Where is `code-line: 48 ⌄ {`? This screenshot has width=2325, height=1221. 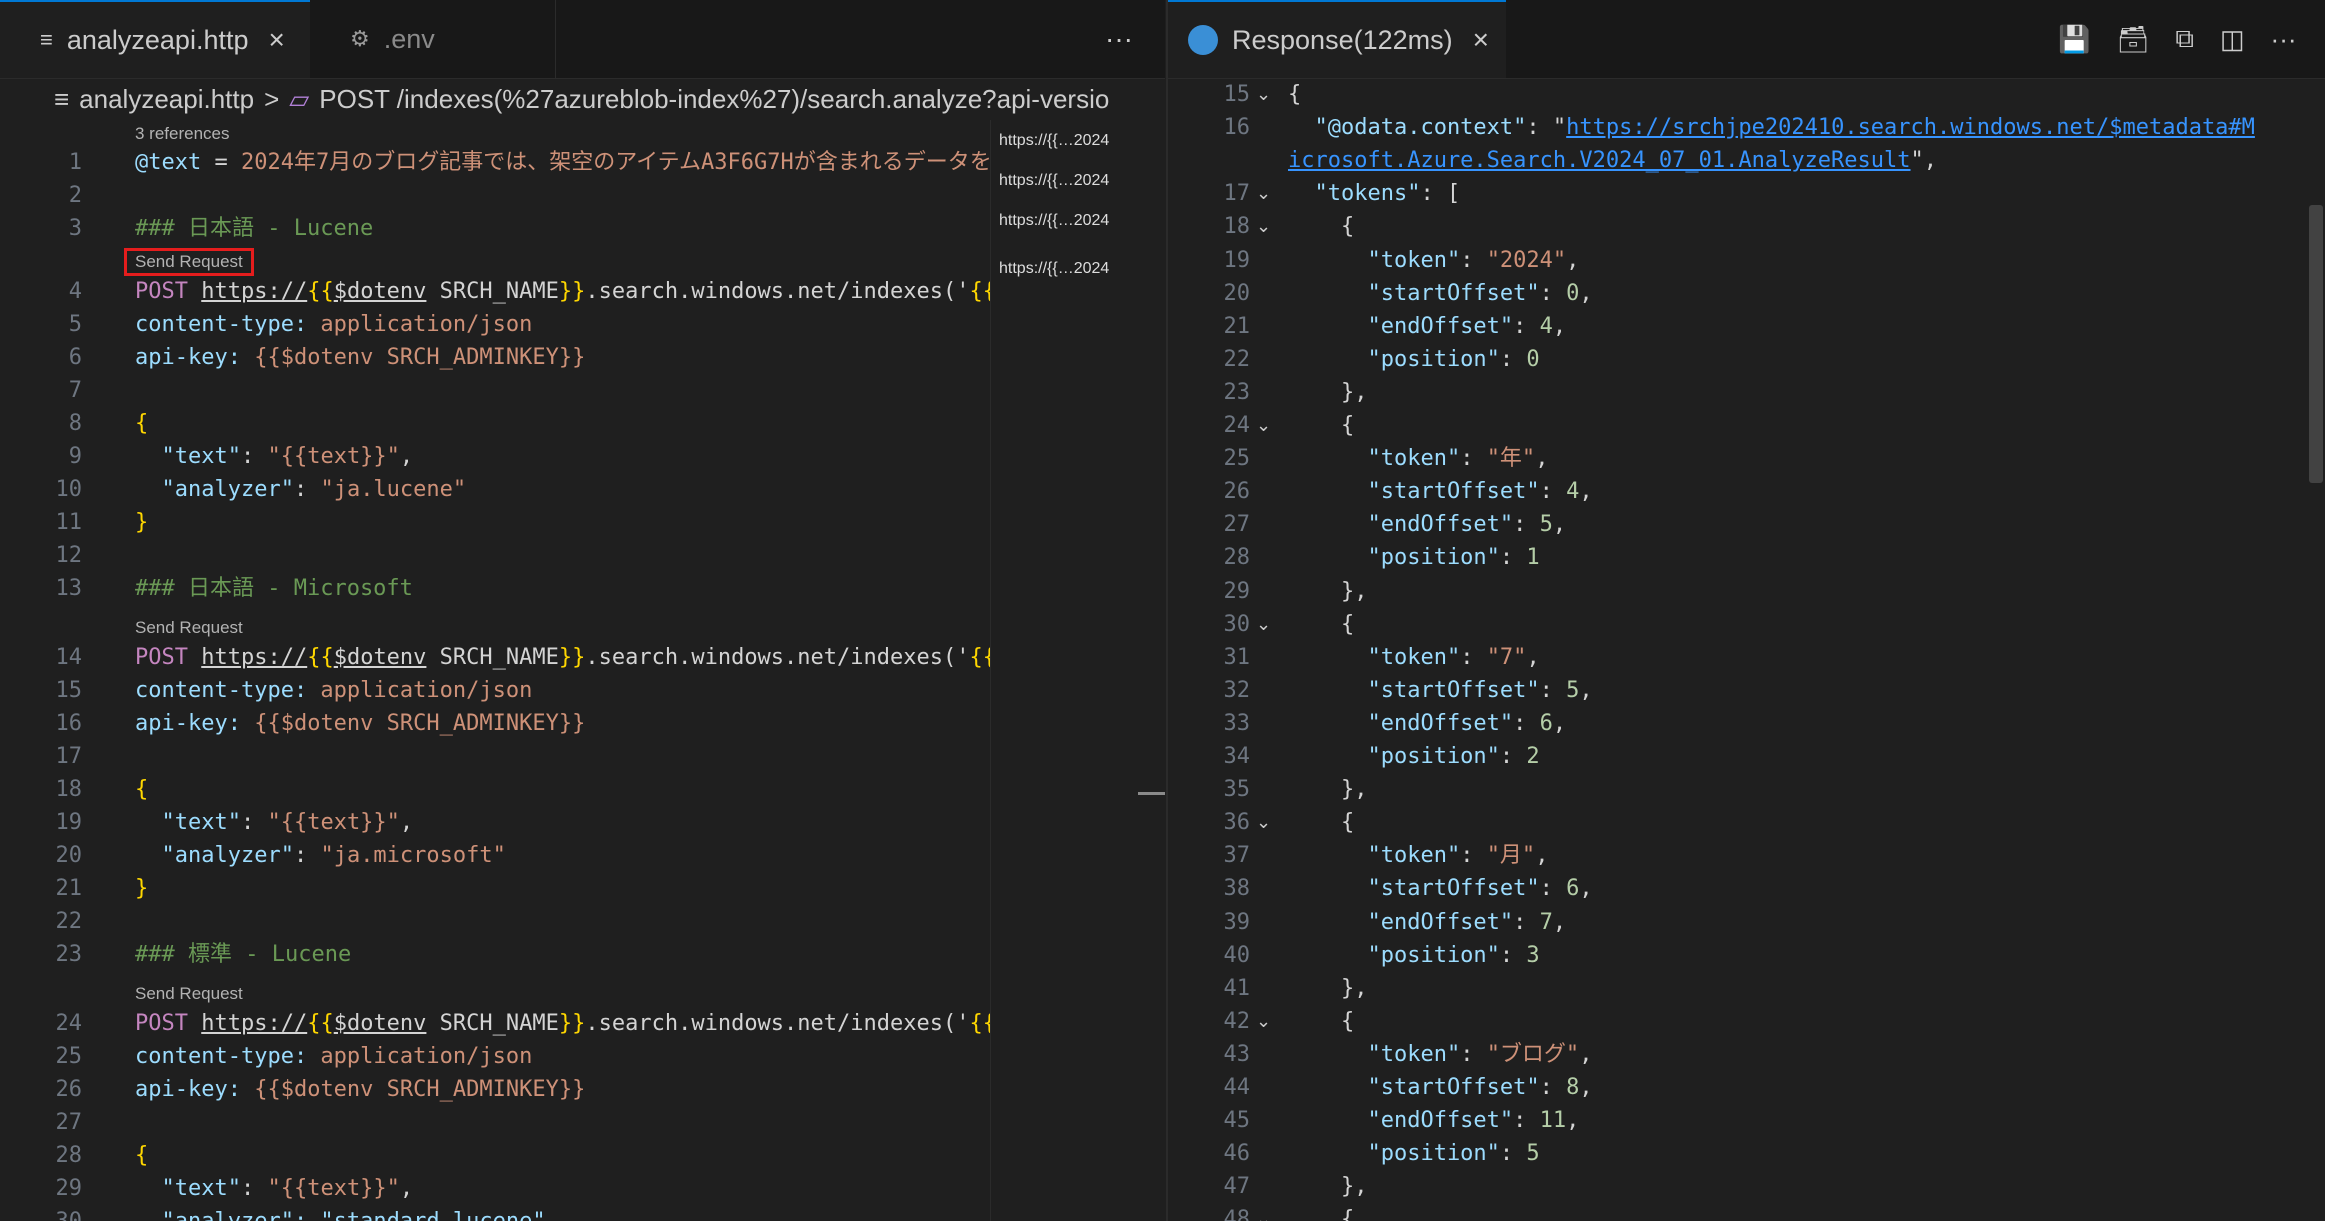
code-line: 48 ⌄ { is located at coordinates (1746, 1212).